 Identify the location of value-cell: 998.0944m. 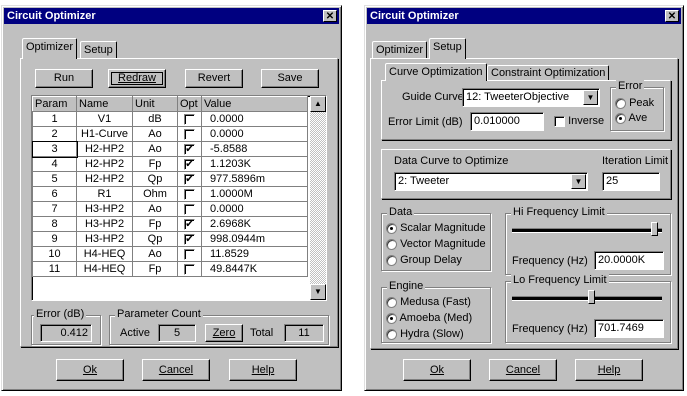
(254, 239).